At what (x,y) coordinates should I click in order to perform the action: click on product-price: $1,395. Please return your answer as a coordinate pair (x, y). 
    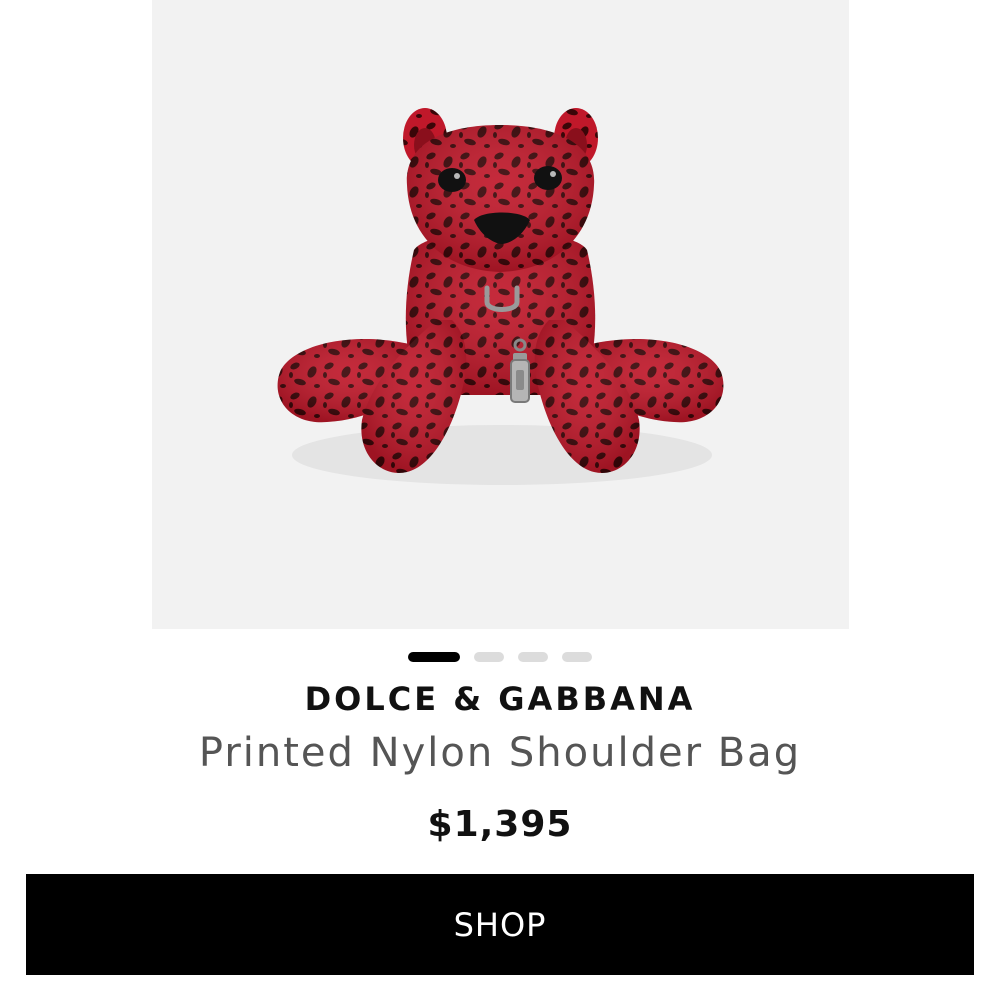
    Looking at the image, I should click on (500, 824).